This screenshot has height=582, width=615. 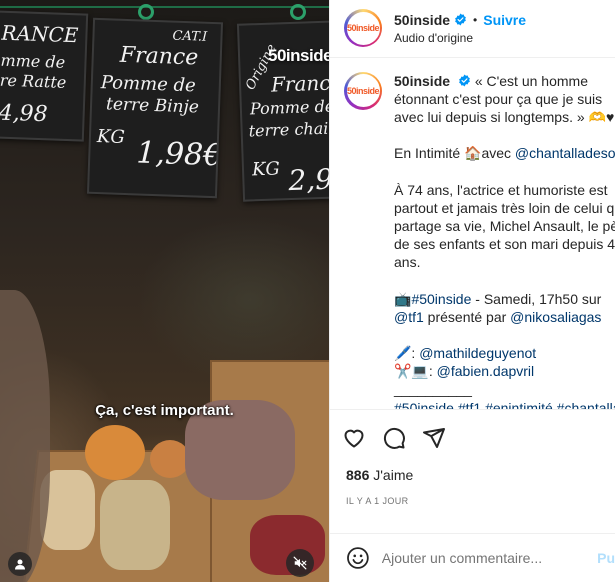 I want to click on caption-username: 50inside, so click(x=422, y=81).